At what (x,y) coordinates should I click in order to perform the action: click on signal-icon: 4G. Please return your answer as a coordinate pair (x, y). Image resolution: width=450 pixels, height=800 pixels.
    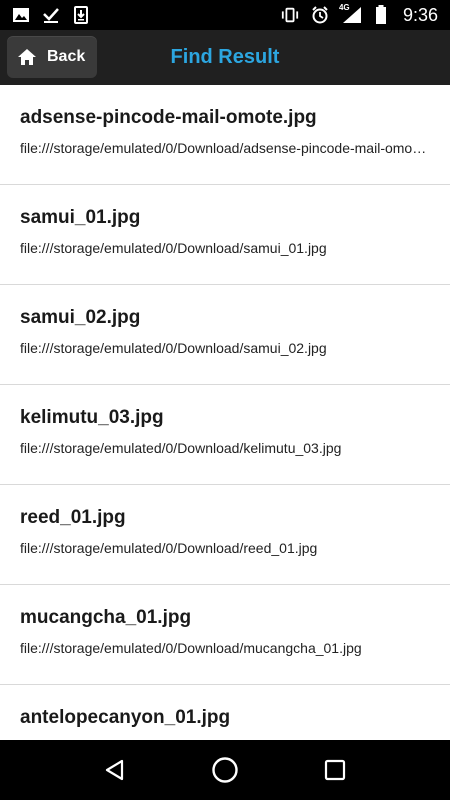
    Looking at the image, I should click on (350, 13).